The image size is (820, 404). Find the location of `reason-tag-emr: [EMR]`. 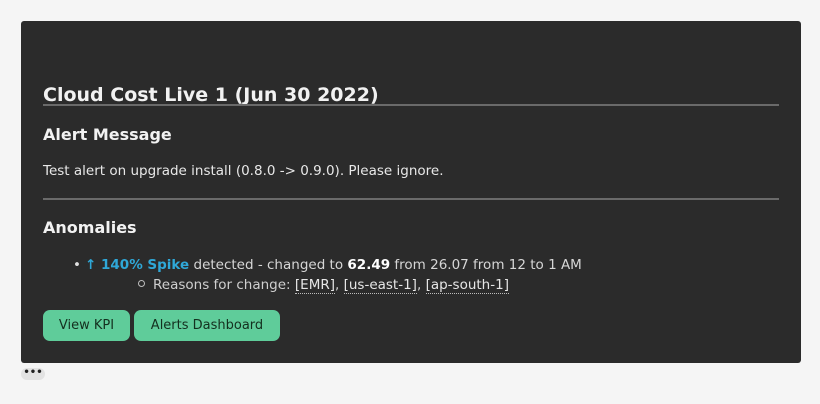

reason-tag-emr: [EMR] is located at coordinates (314, 285).